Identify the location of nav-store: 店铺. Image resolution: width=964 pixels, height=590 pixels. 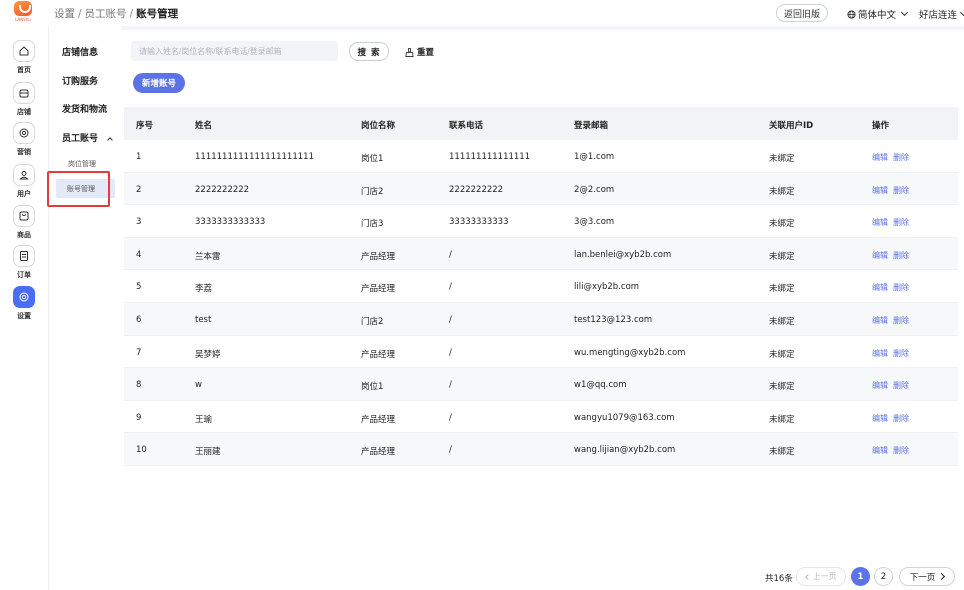
(24, 99).